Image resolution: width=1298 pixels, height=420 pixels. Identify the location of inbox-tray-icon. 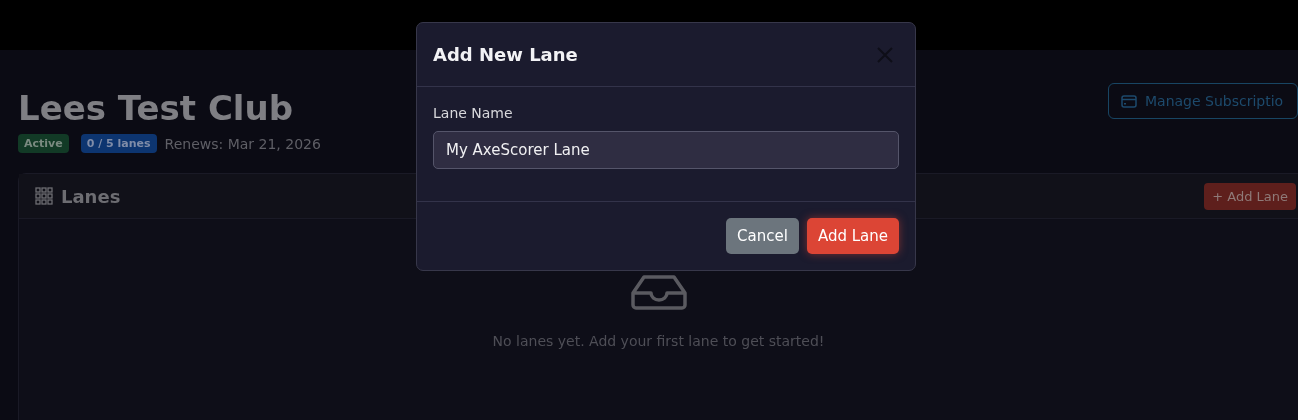
(658, 292).